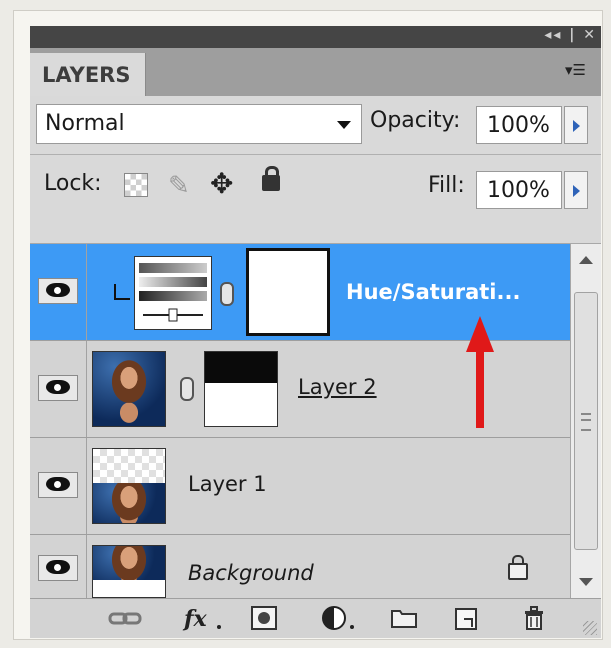 This screenshot has height=648, width=611. I want to click on delete-layer-icon, so click(535, 618).